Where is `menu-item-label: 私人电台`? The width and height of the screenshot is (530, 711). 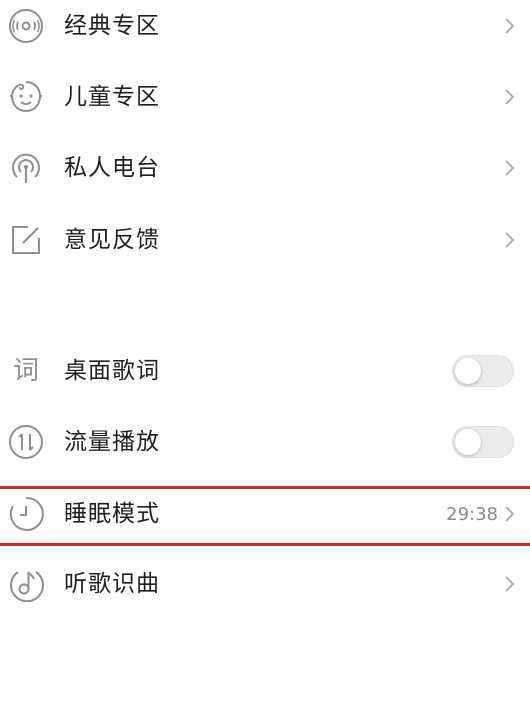 menu-item-label: 私人电台 is located at coordinates (112, 167).